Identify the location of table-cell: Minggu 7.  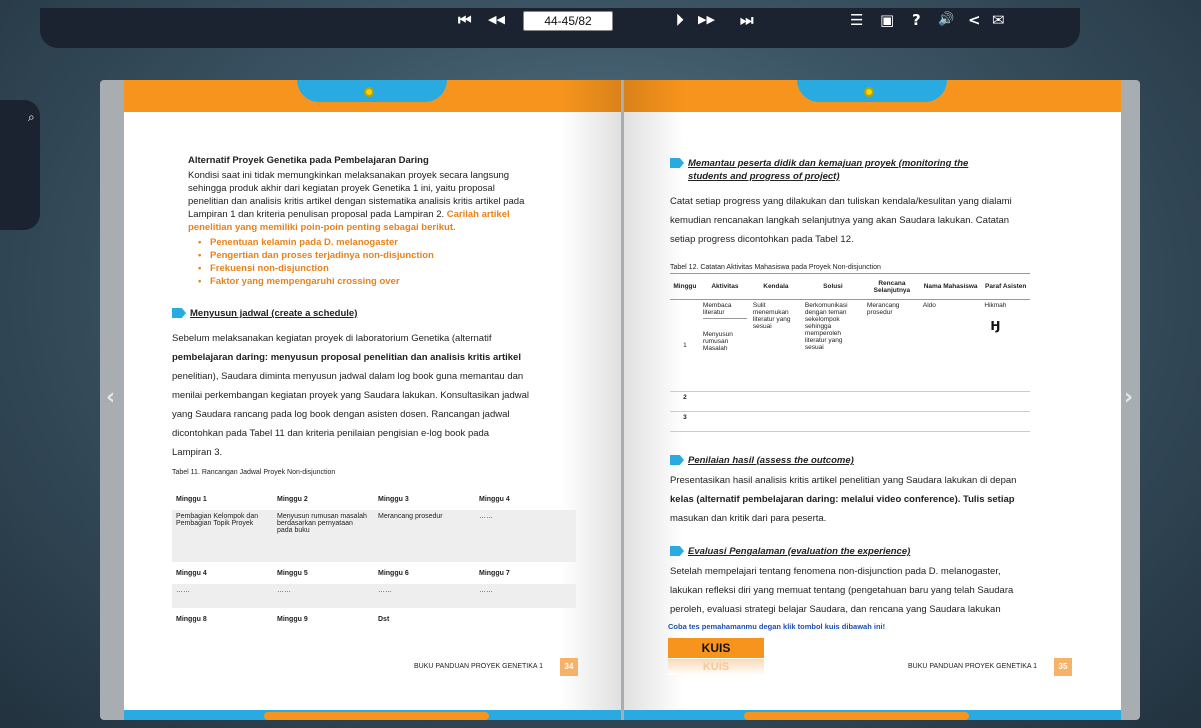
(494, 573).